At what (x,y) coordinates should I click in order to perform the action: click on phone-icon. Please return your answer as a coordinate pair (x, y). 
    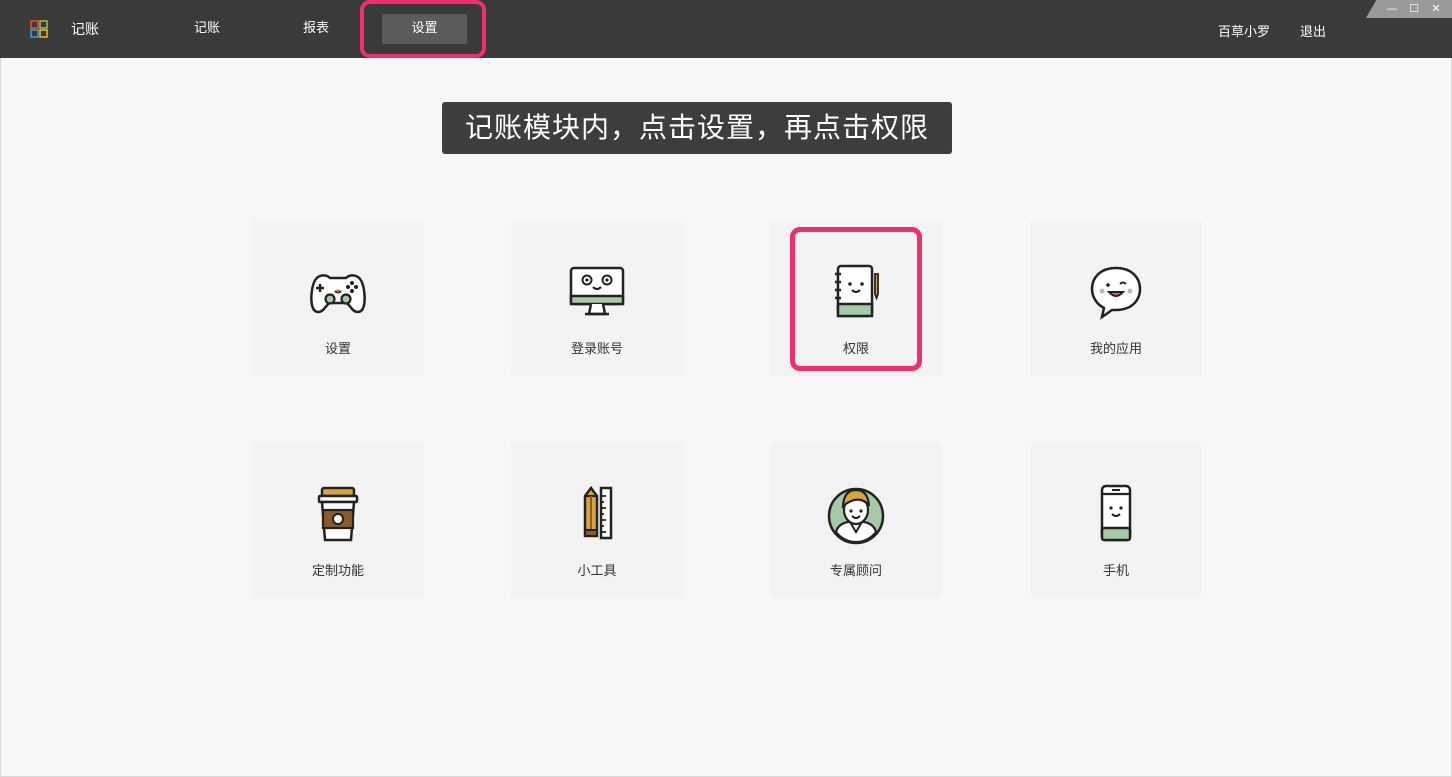
    Looking at the image, I should click on (1116, 513).